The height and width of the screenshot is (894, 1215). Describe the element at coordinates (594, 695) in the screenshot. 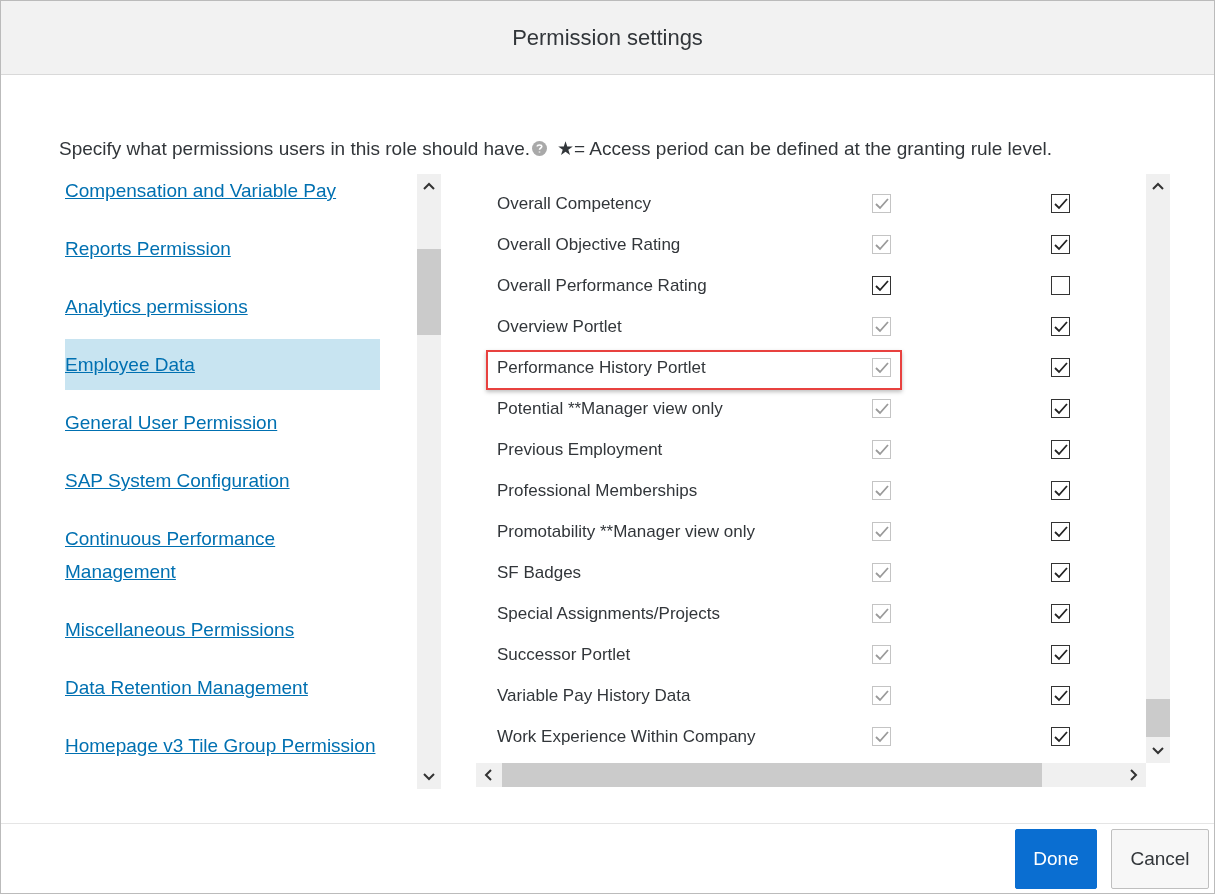

I see `permission-label: Variable Pay History Data` at that location.